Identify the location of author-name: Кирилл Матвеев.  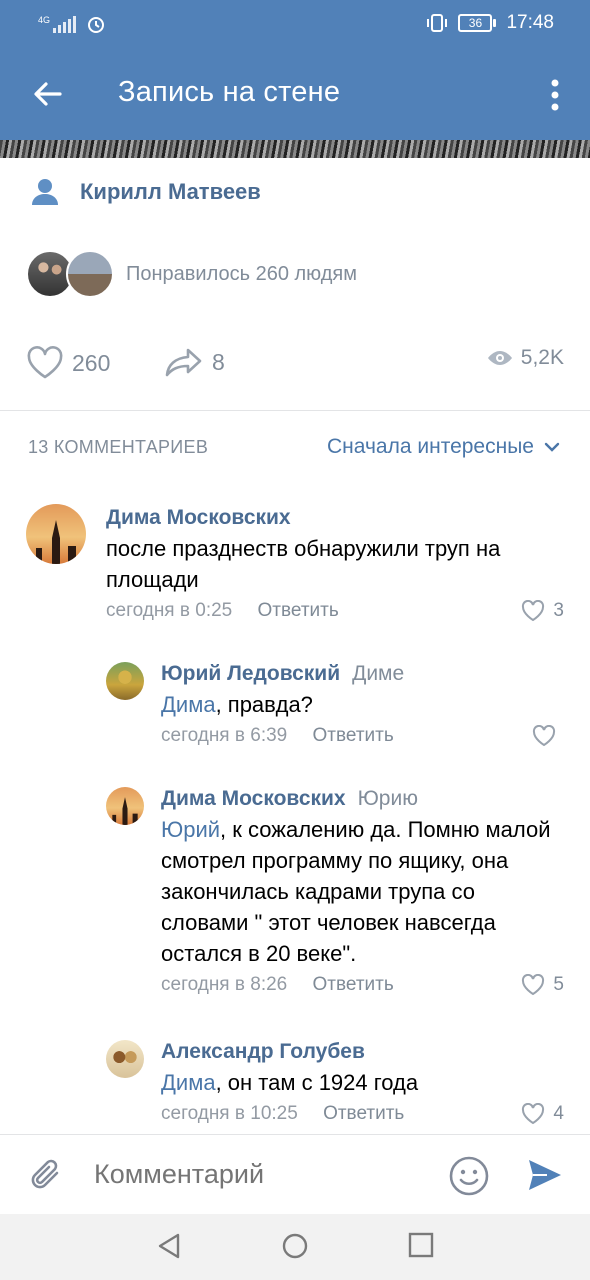
(170, 192).